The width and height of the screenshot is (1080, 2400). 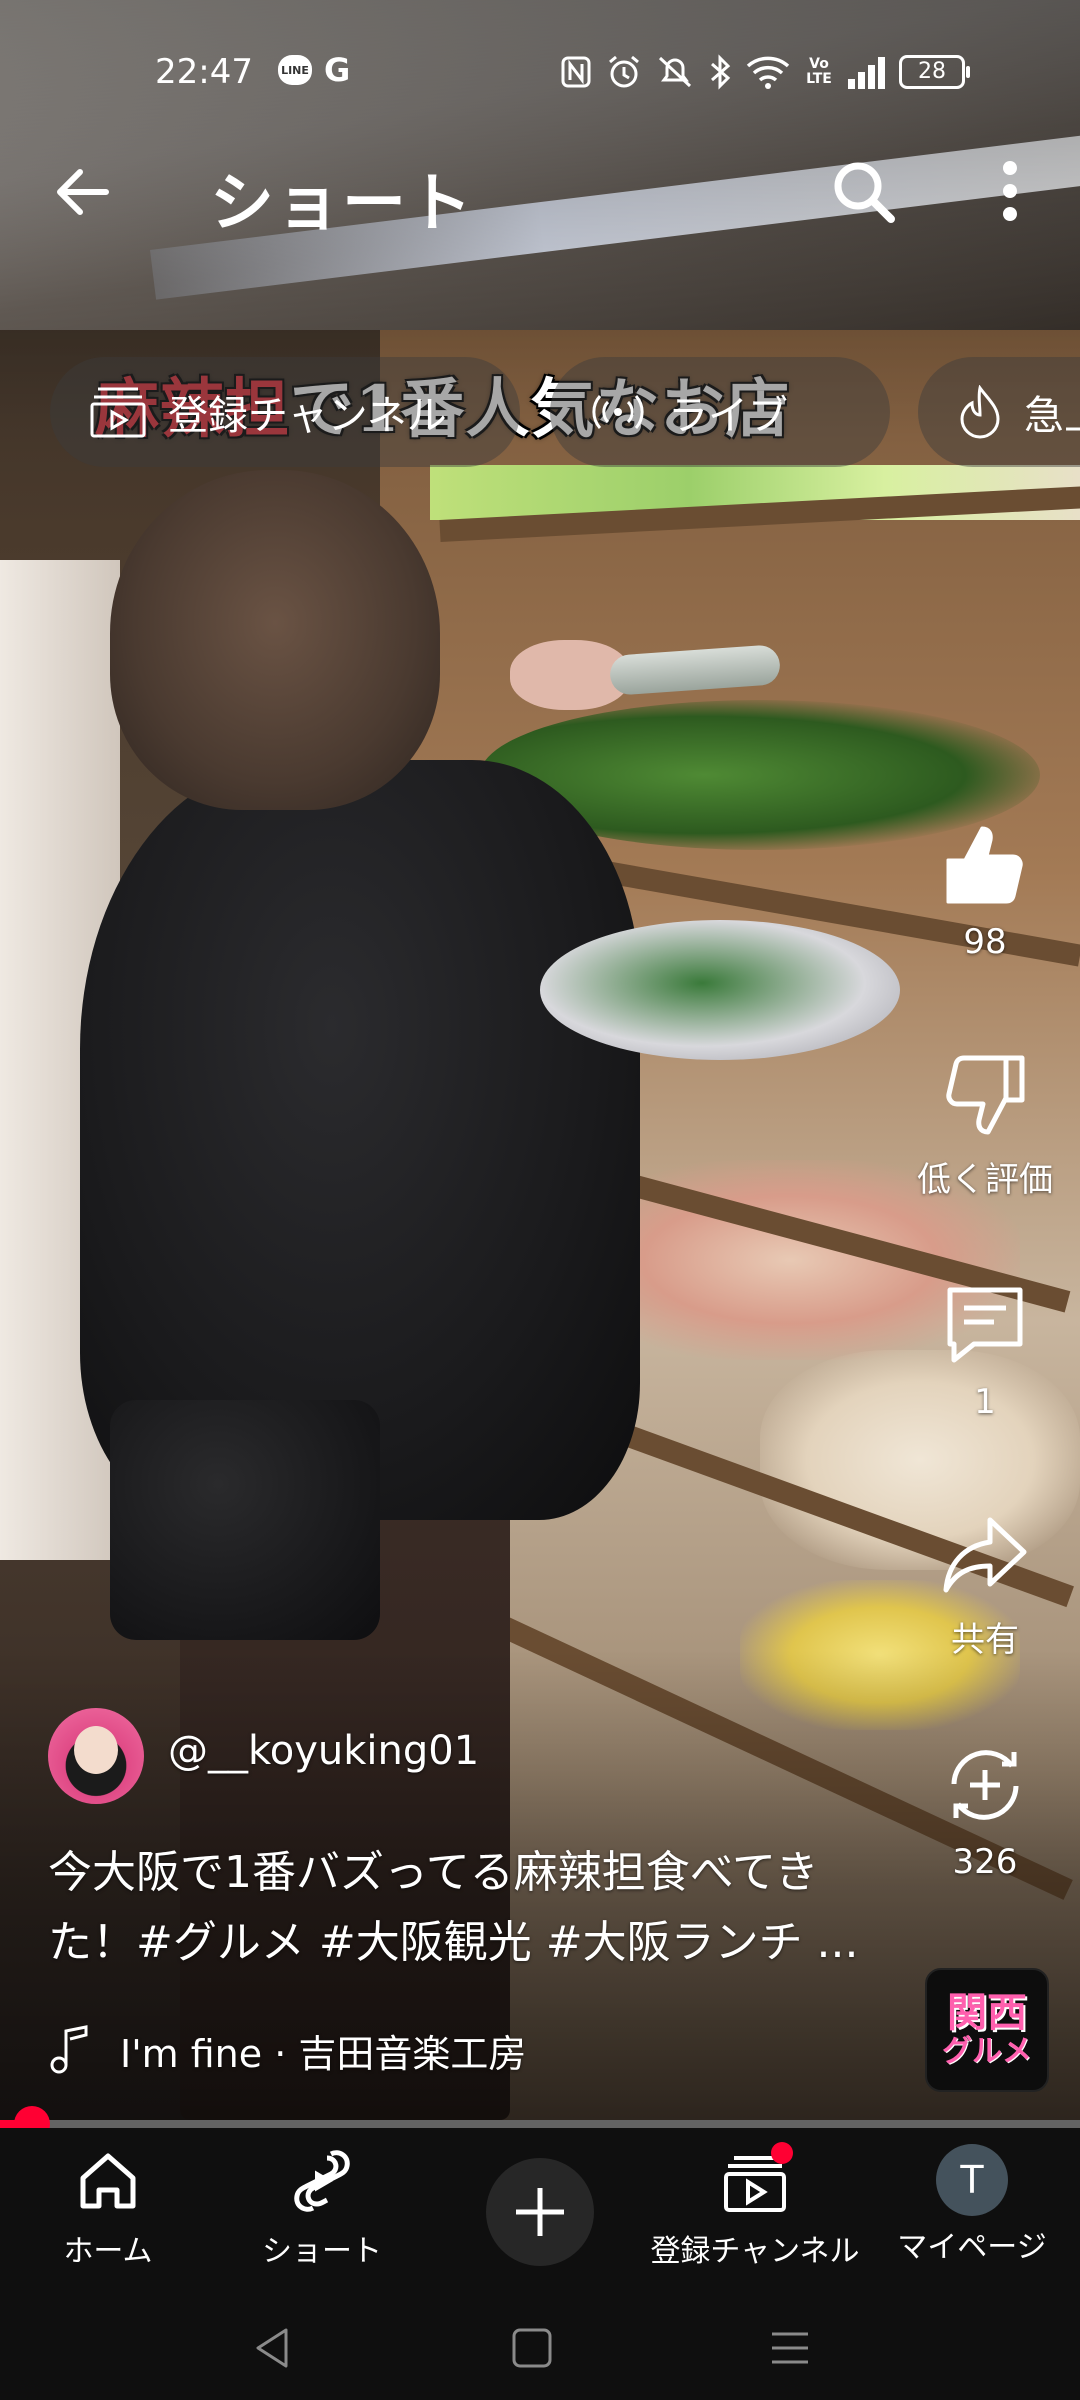 I want to click on comment-button: 1, so click(x=985, y=1351).